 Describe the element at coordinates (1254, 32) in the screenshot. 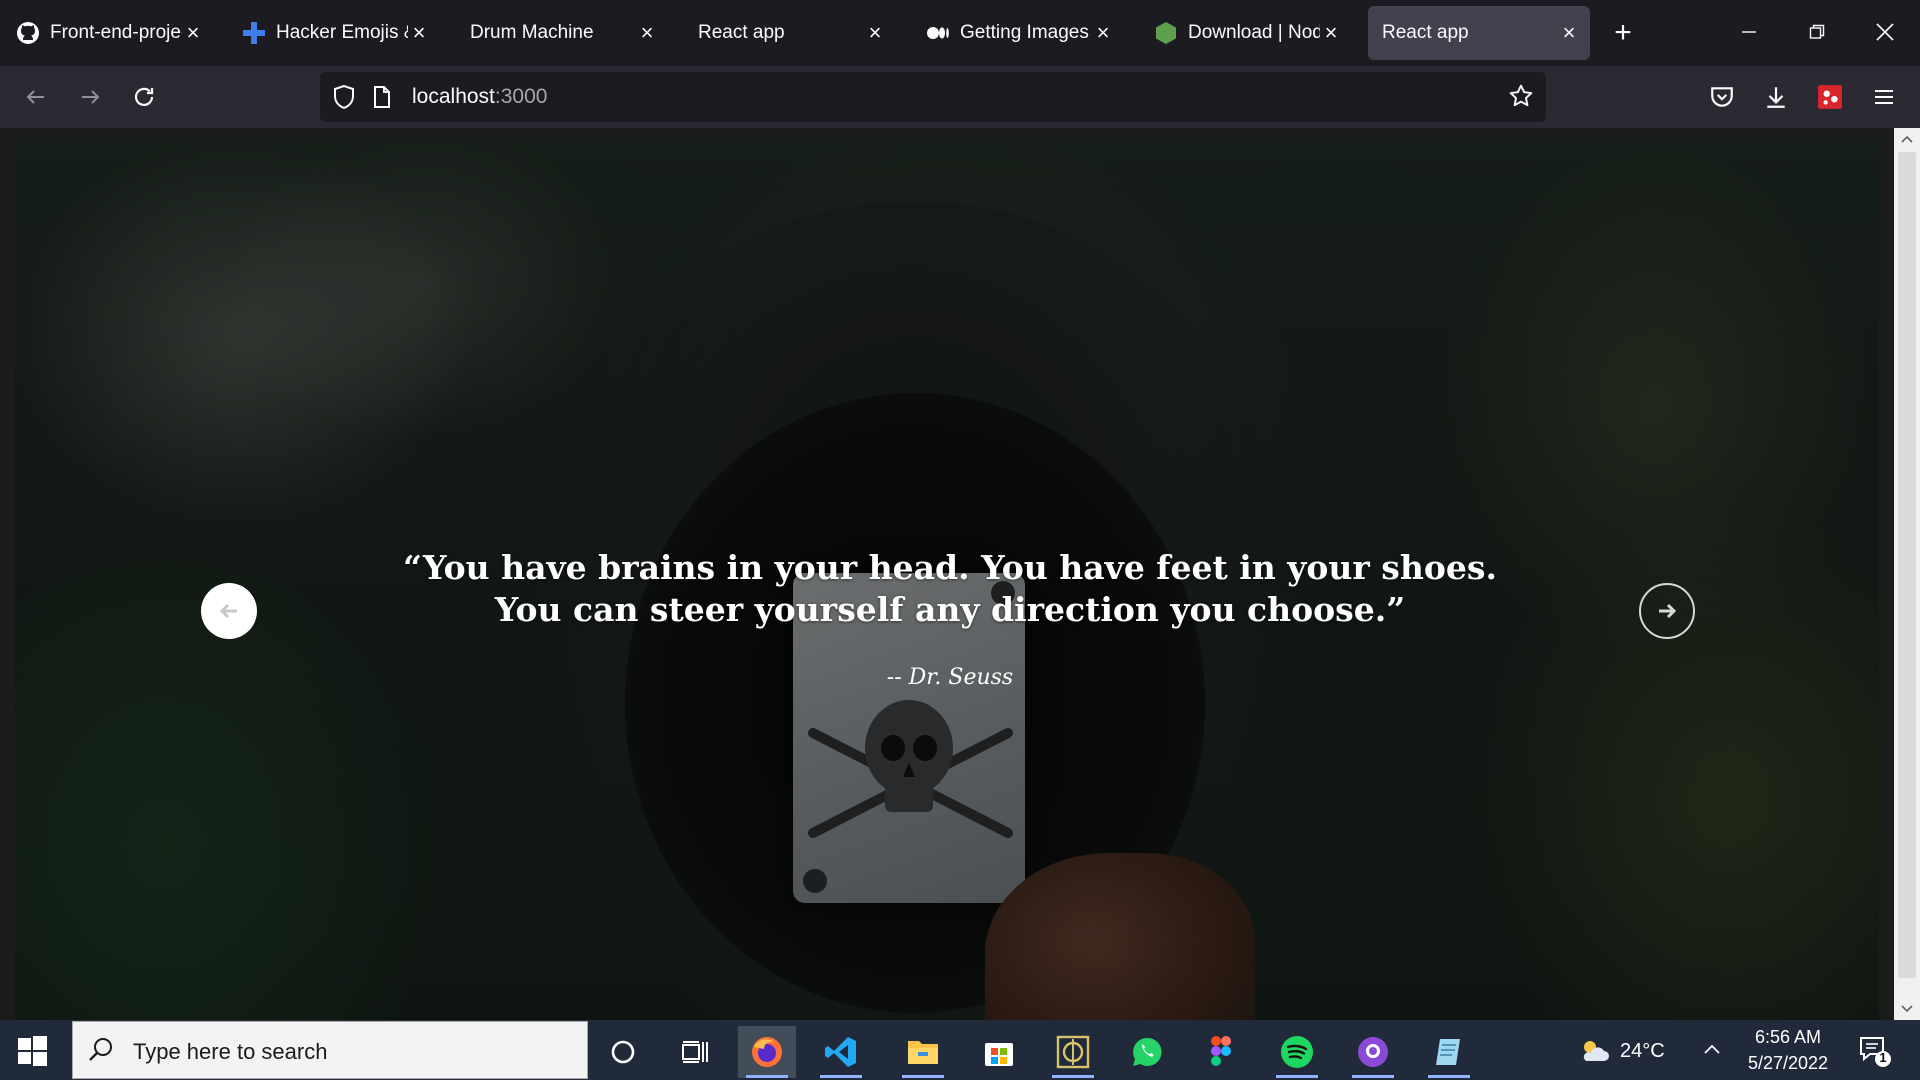

I see `tab-title: Download | Node` at that location.